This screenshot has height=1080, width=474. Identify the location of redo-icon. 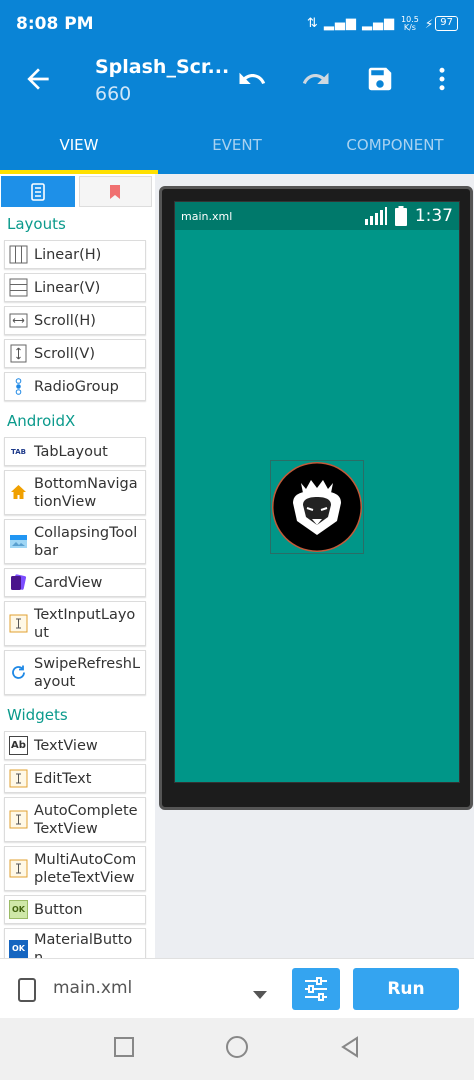
(316, 79).